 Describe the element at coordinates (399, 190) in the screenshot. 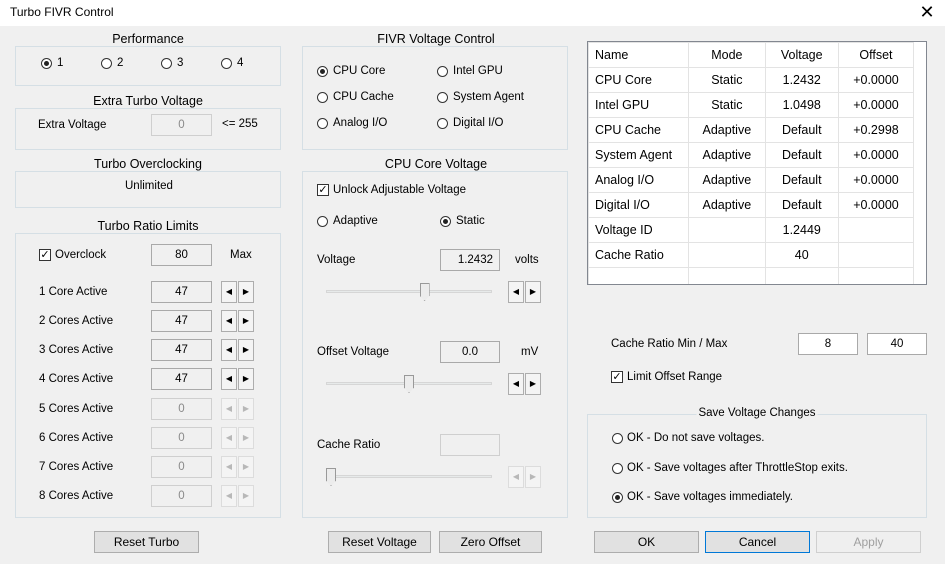

I see `unlock-voltage-label: Unlock Adjustable Voltage` at that location.